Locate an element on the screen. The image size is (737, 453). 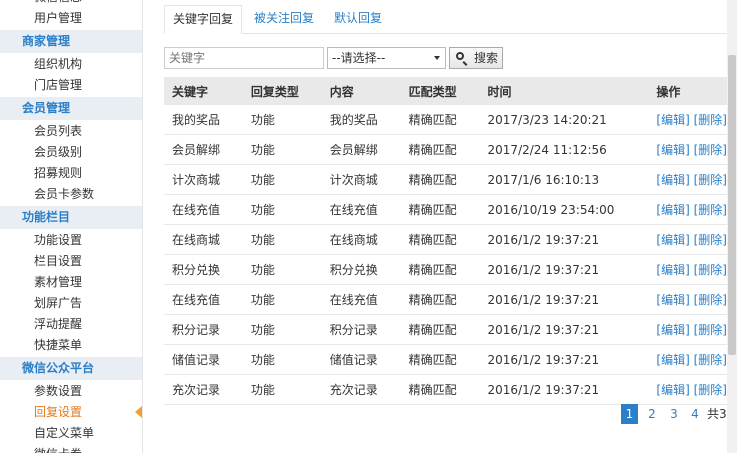
keyword-input is located at coordinates (244, 58).